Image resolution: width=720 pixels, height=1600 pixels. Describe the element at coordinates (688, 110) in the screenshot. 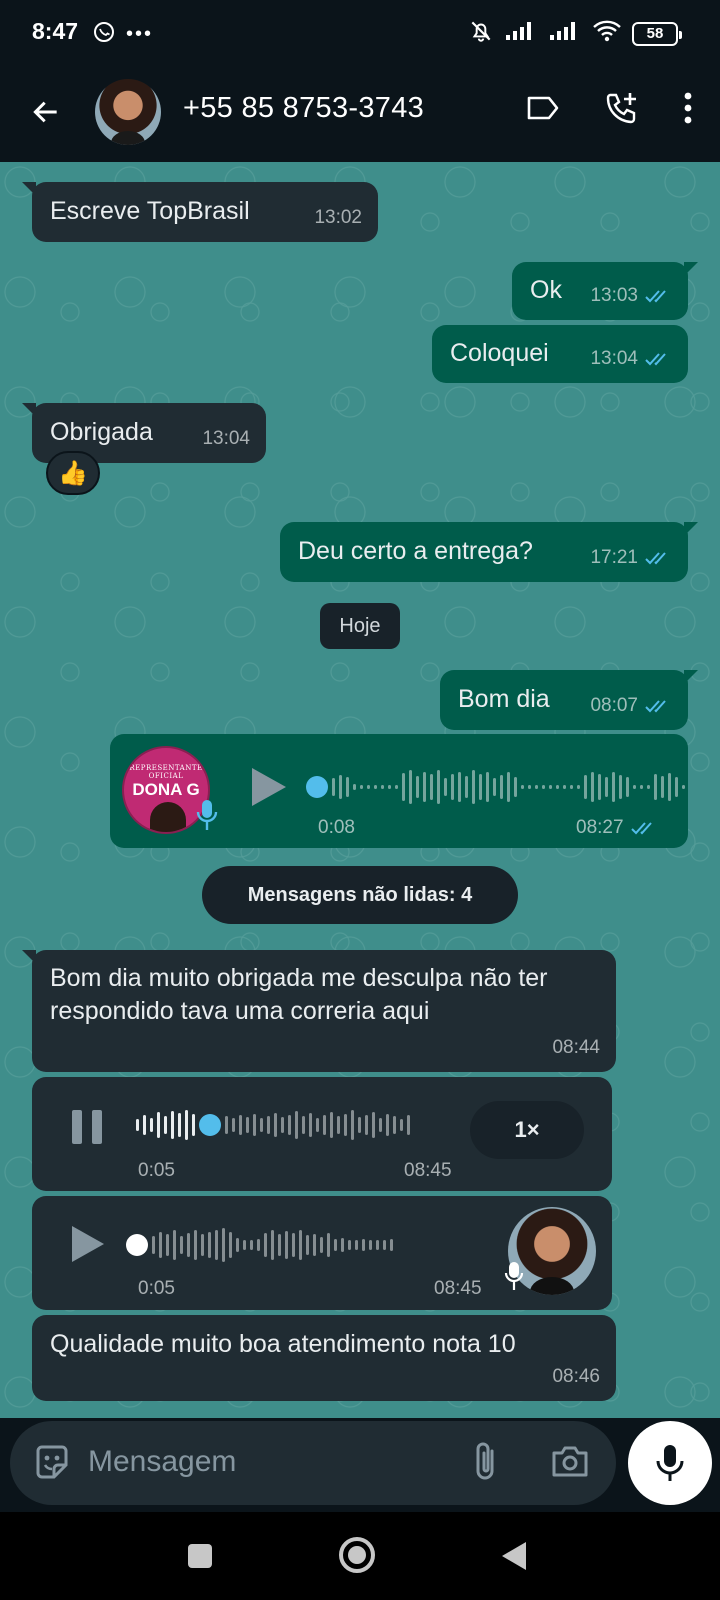

I see `overflow-menu-icon` at that location.